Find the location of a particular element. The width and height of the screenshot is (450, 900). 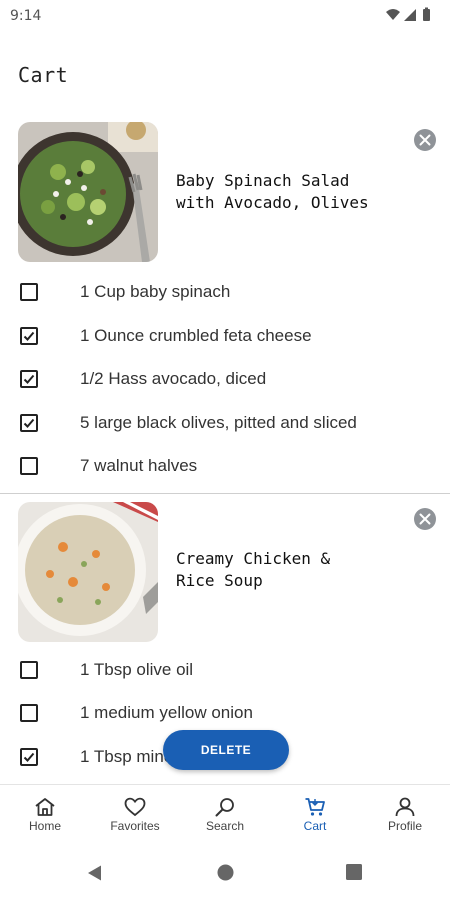

nav-label: Home is located at coordinates (44, 826).